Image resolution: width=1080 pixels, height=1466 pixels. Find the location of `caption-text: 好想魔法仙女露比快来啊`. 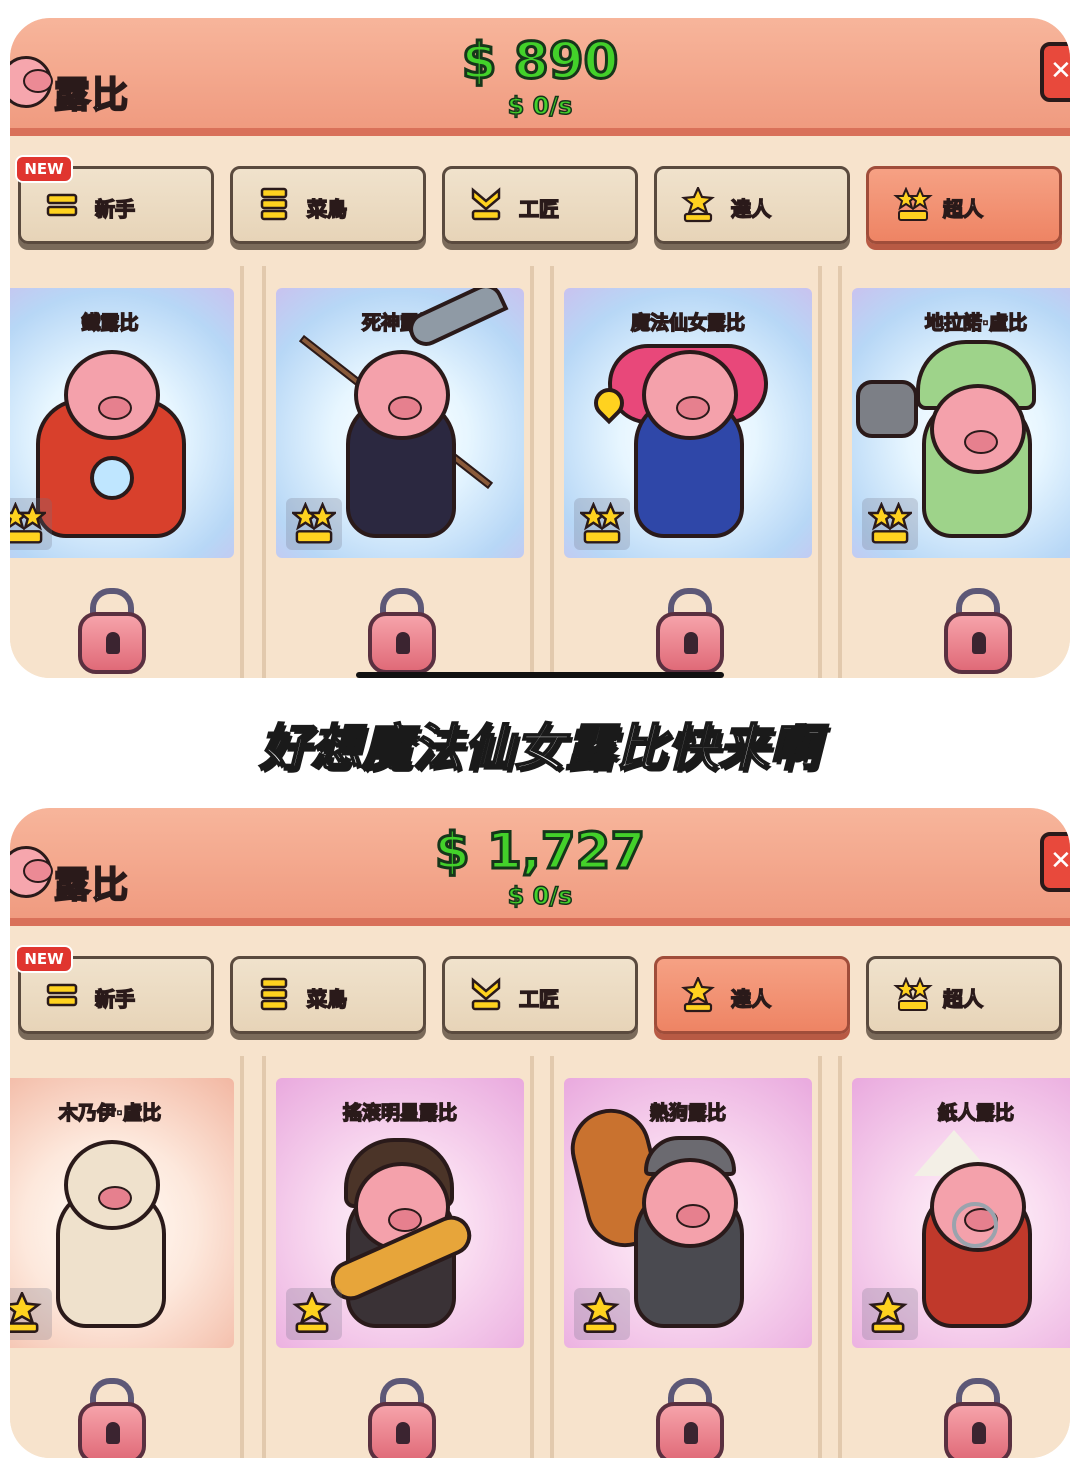

caption-text: 好想魔法仙女露比快来啊 is located at coordinates (540, 748).